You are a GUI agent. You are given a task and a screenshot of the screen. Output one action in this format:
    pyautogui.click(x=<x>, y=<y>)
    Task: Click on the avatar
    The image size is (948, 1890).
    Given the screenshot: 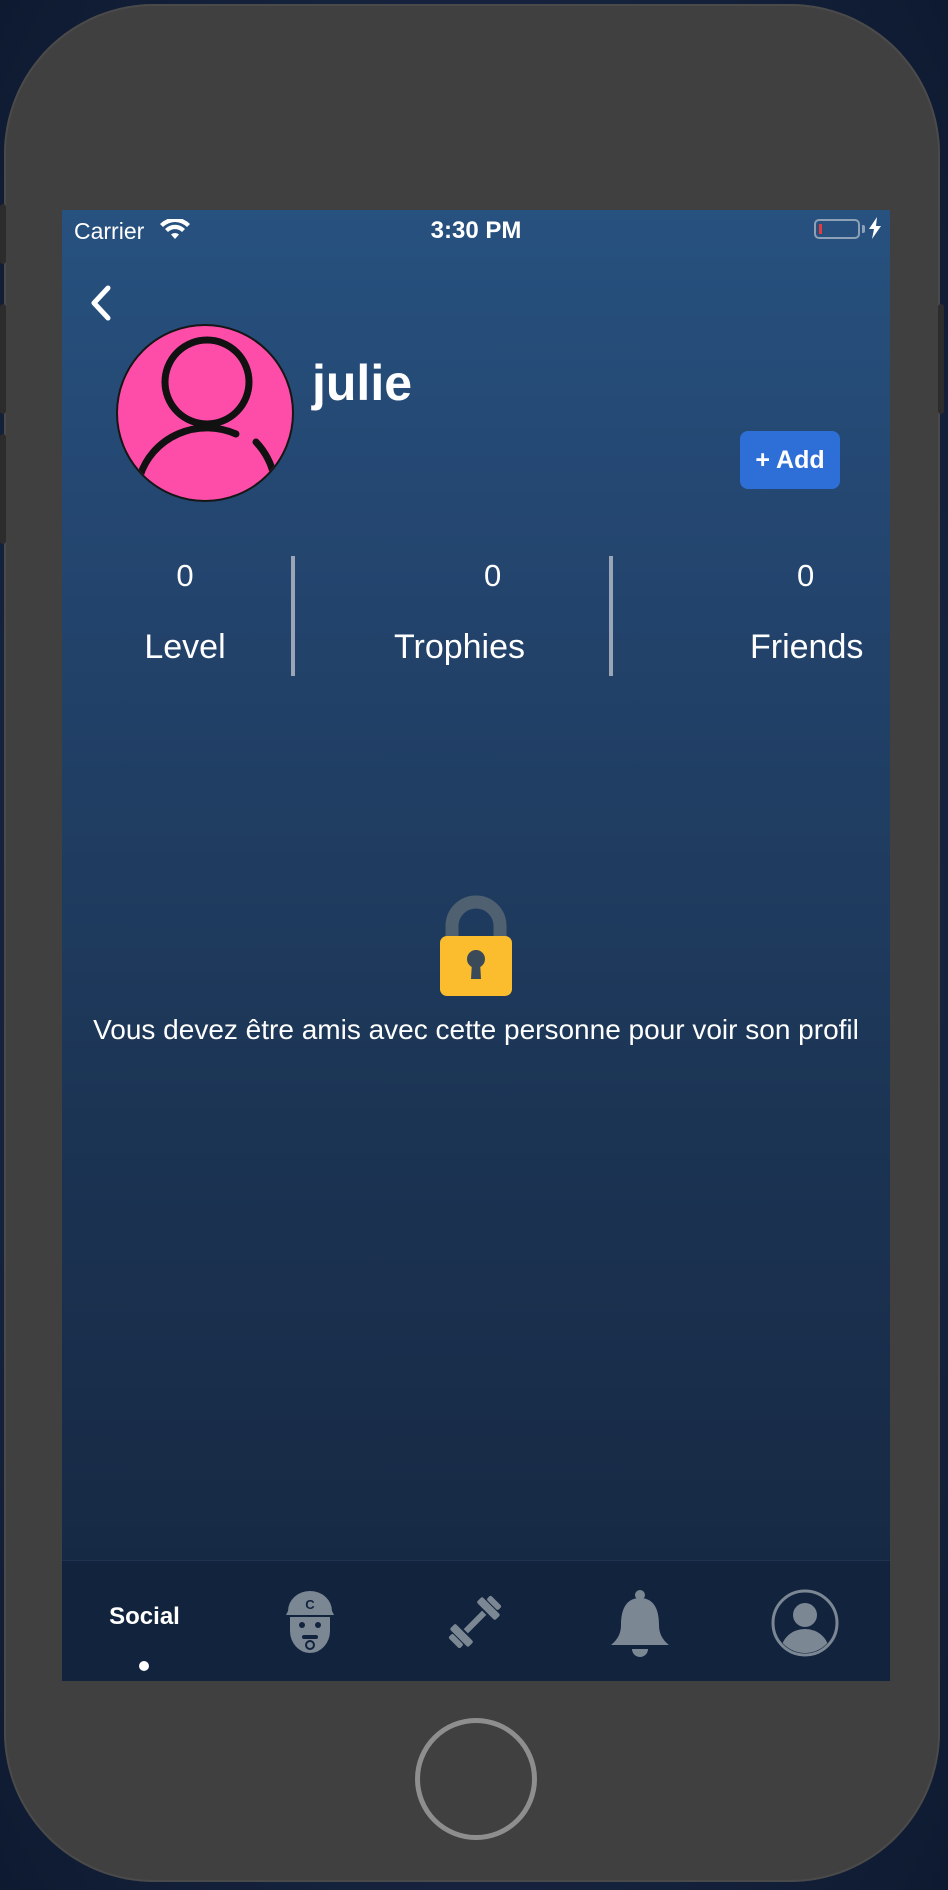 What is the action you would take?
    pyautogui.click(x=205, y=413)
    